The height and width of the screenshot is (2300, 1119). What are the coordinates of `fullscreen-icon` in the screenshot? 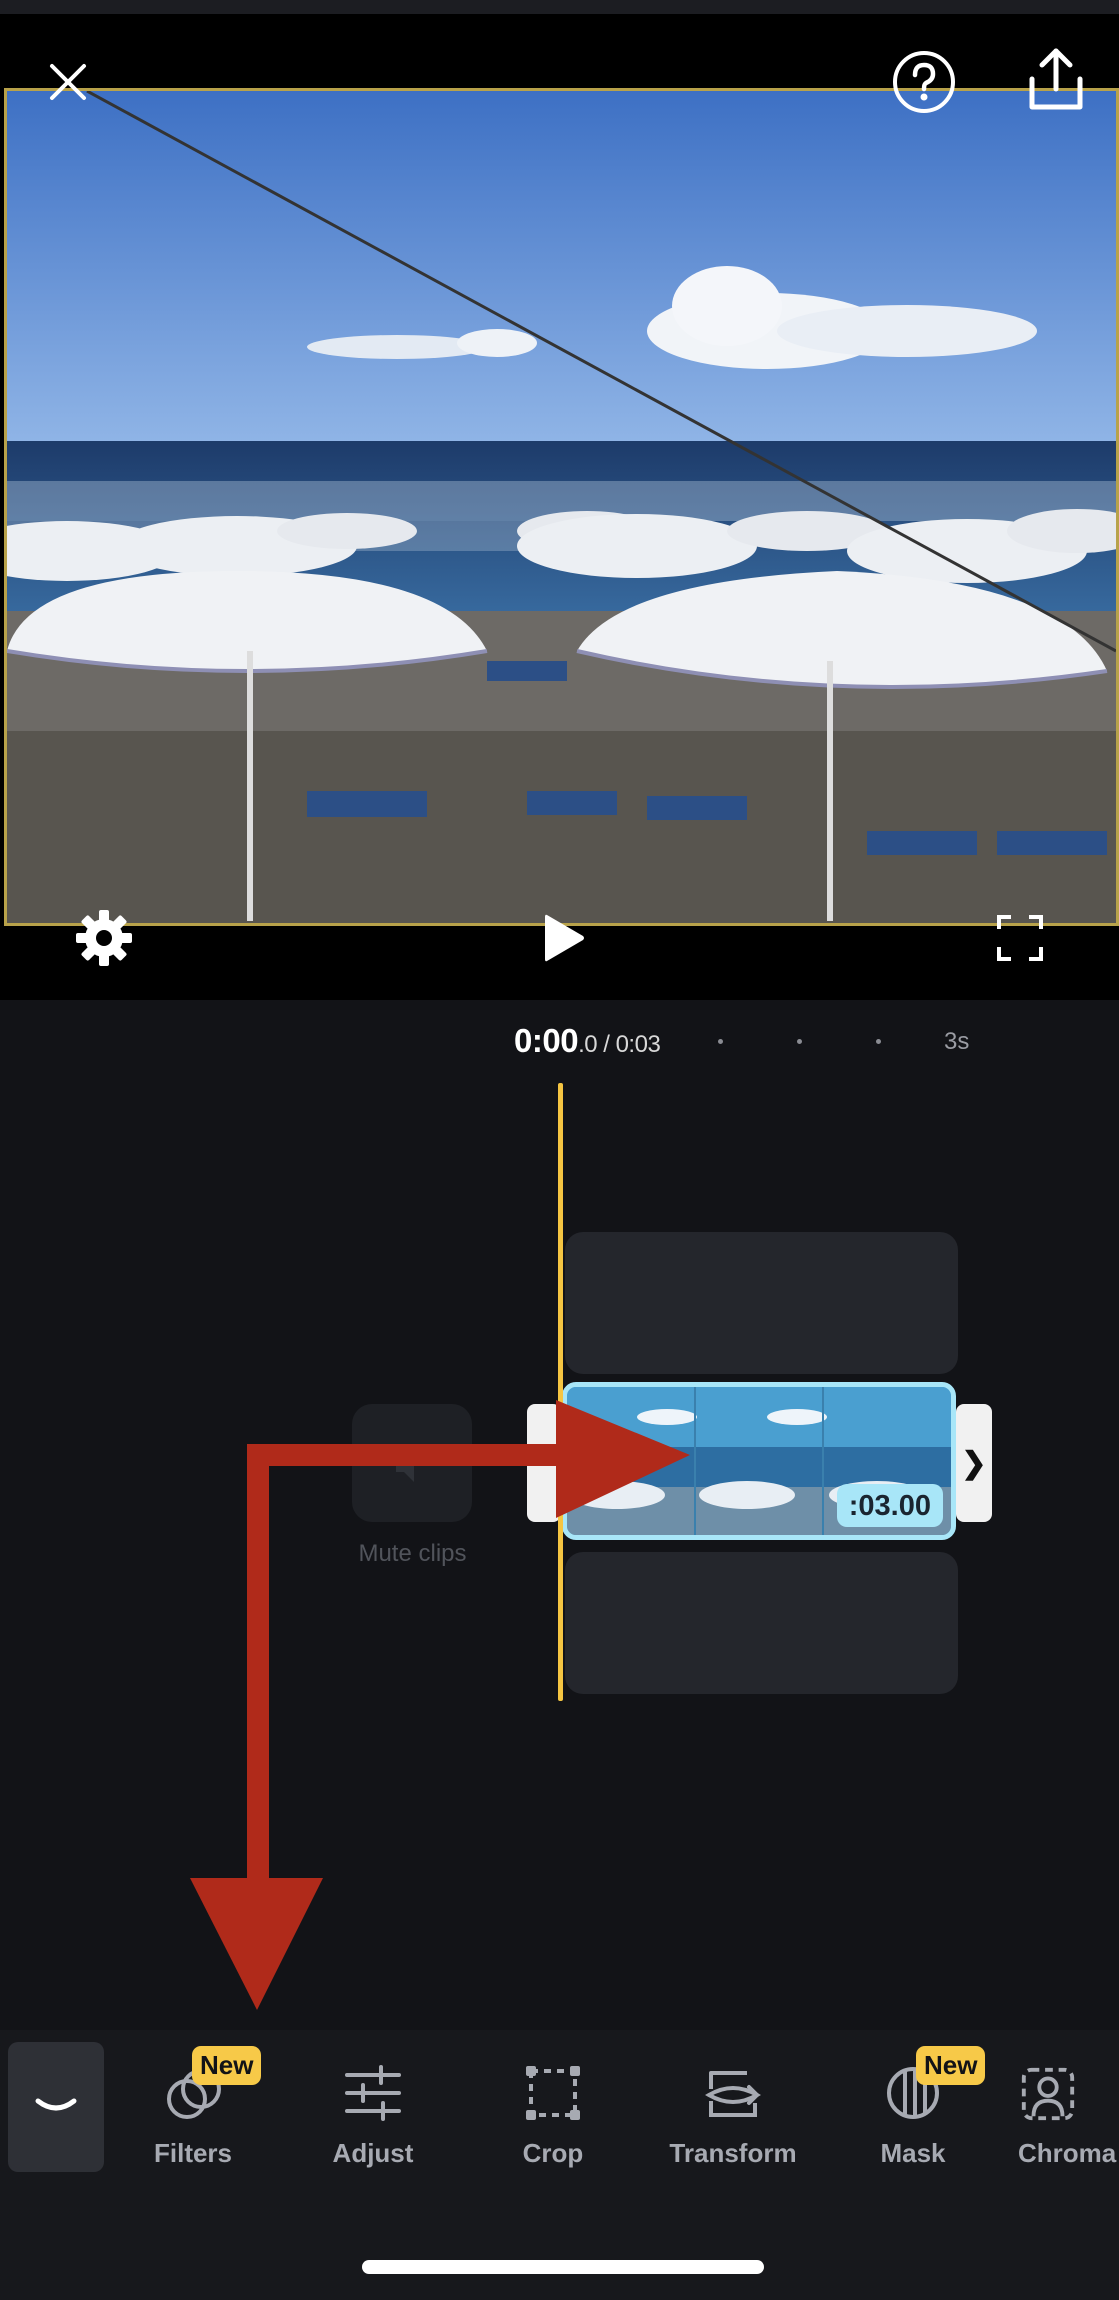 It's located at (1020, 938).